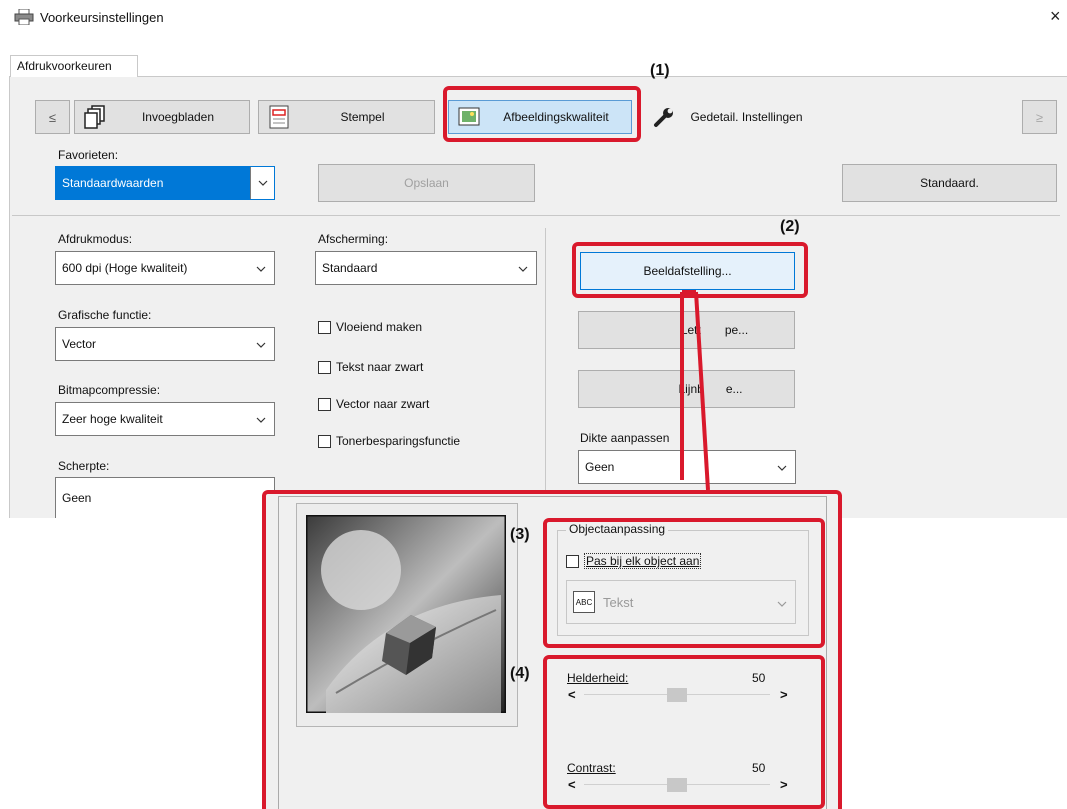 The width and height of the screenshot is (1067, 809). I want to click on object-type-value: Tekst, so click(618, 602).